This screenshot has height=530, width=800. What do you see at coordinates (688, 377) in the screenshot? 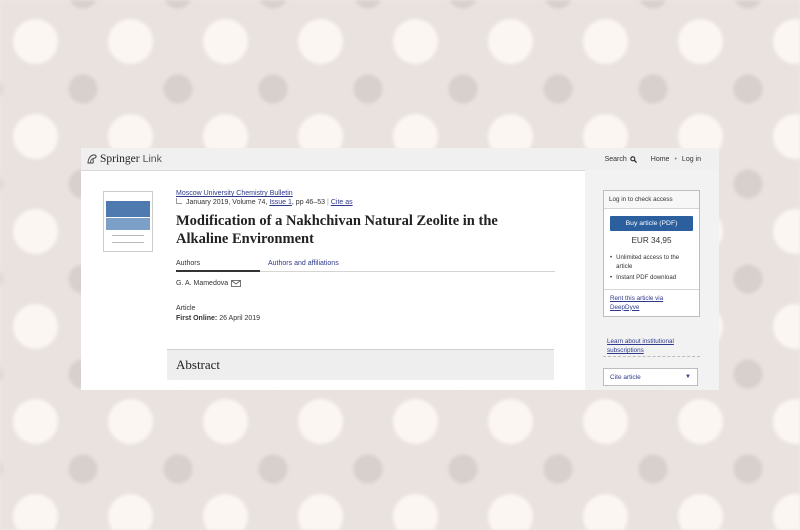
I see `caret-down-icon: ▼` at bounding box center [688, 377].